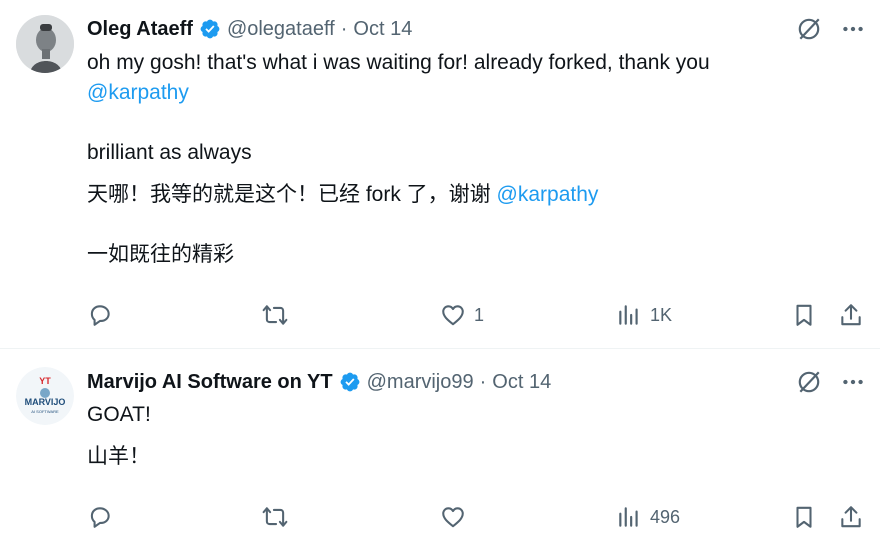  I want to click on like-button, so click(453, 517).